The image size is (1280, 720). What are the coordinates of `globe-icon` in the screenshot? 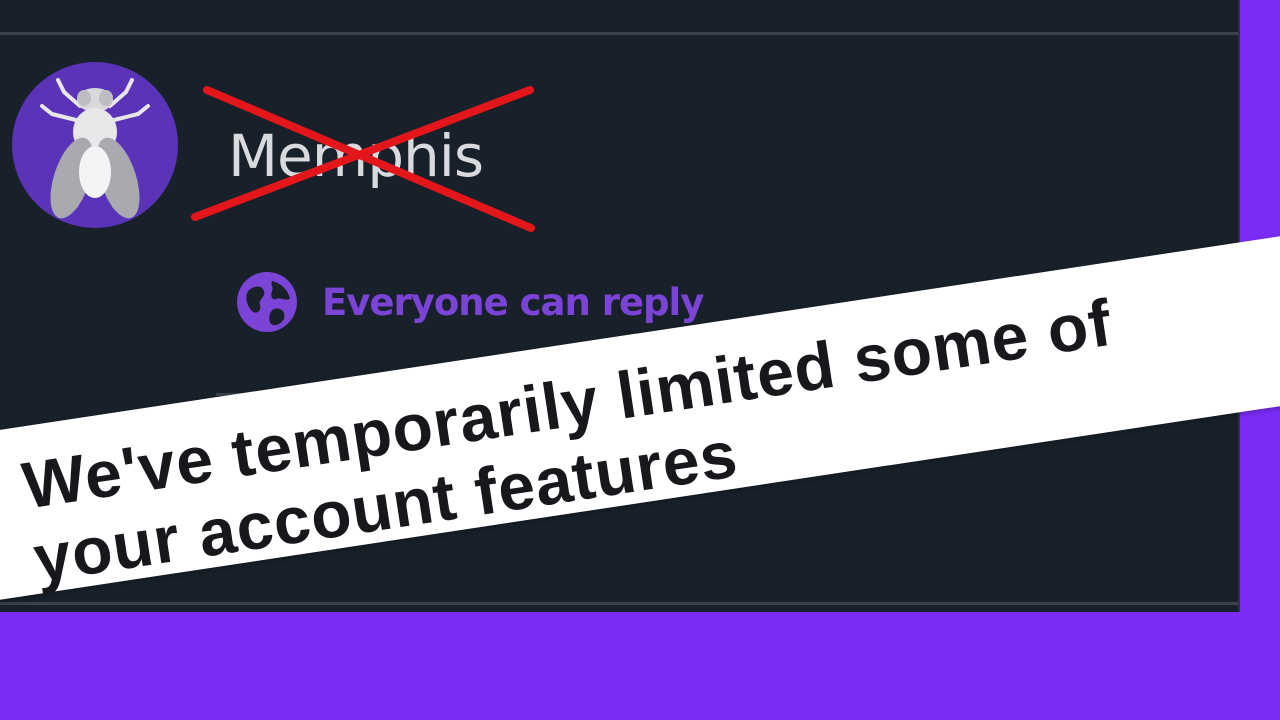 It's located at (267, 302).